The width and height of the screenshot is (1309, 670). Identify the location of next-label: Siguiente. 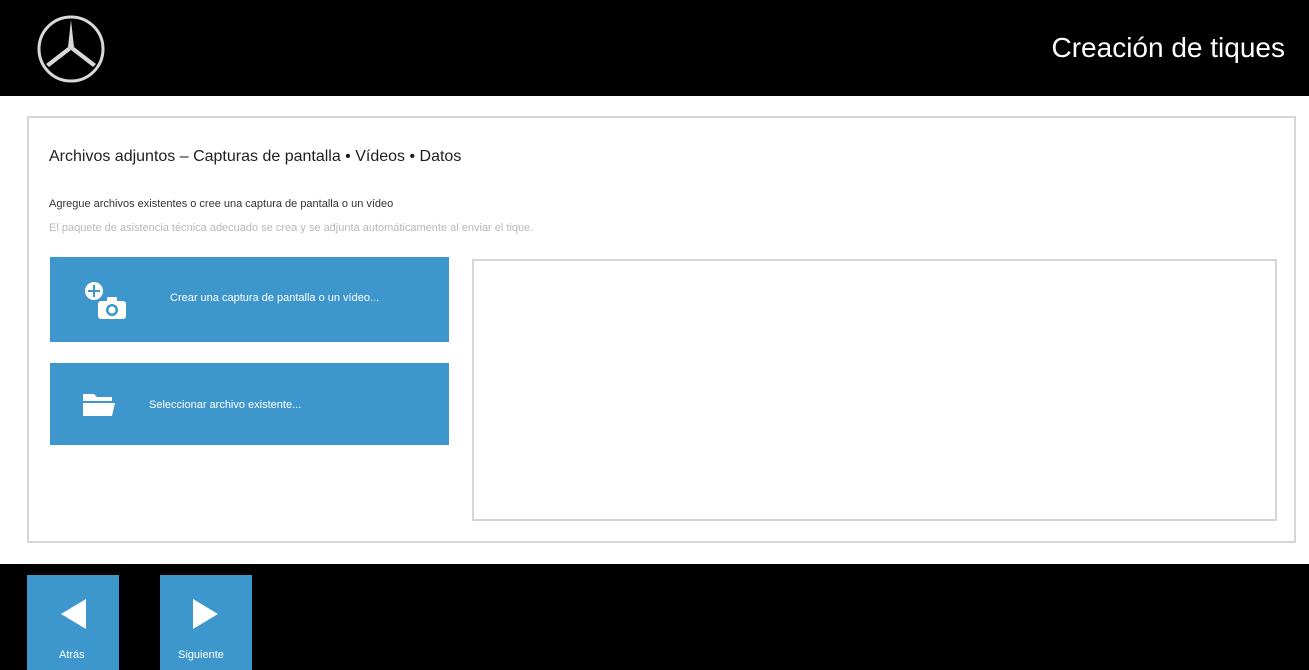
(201, 655).